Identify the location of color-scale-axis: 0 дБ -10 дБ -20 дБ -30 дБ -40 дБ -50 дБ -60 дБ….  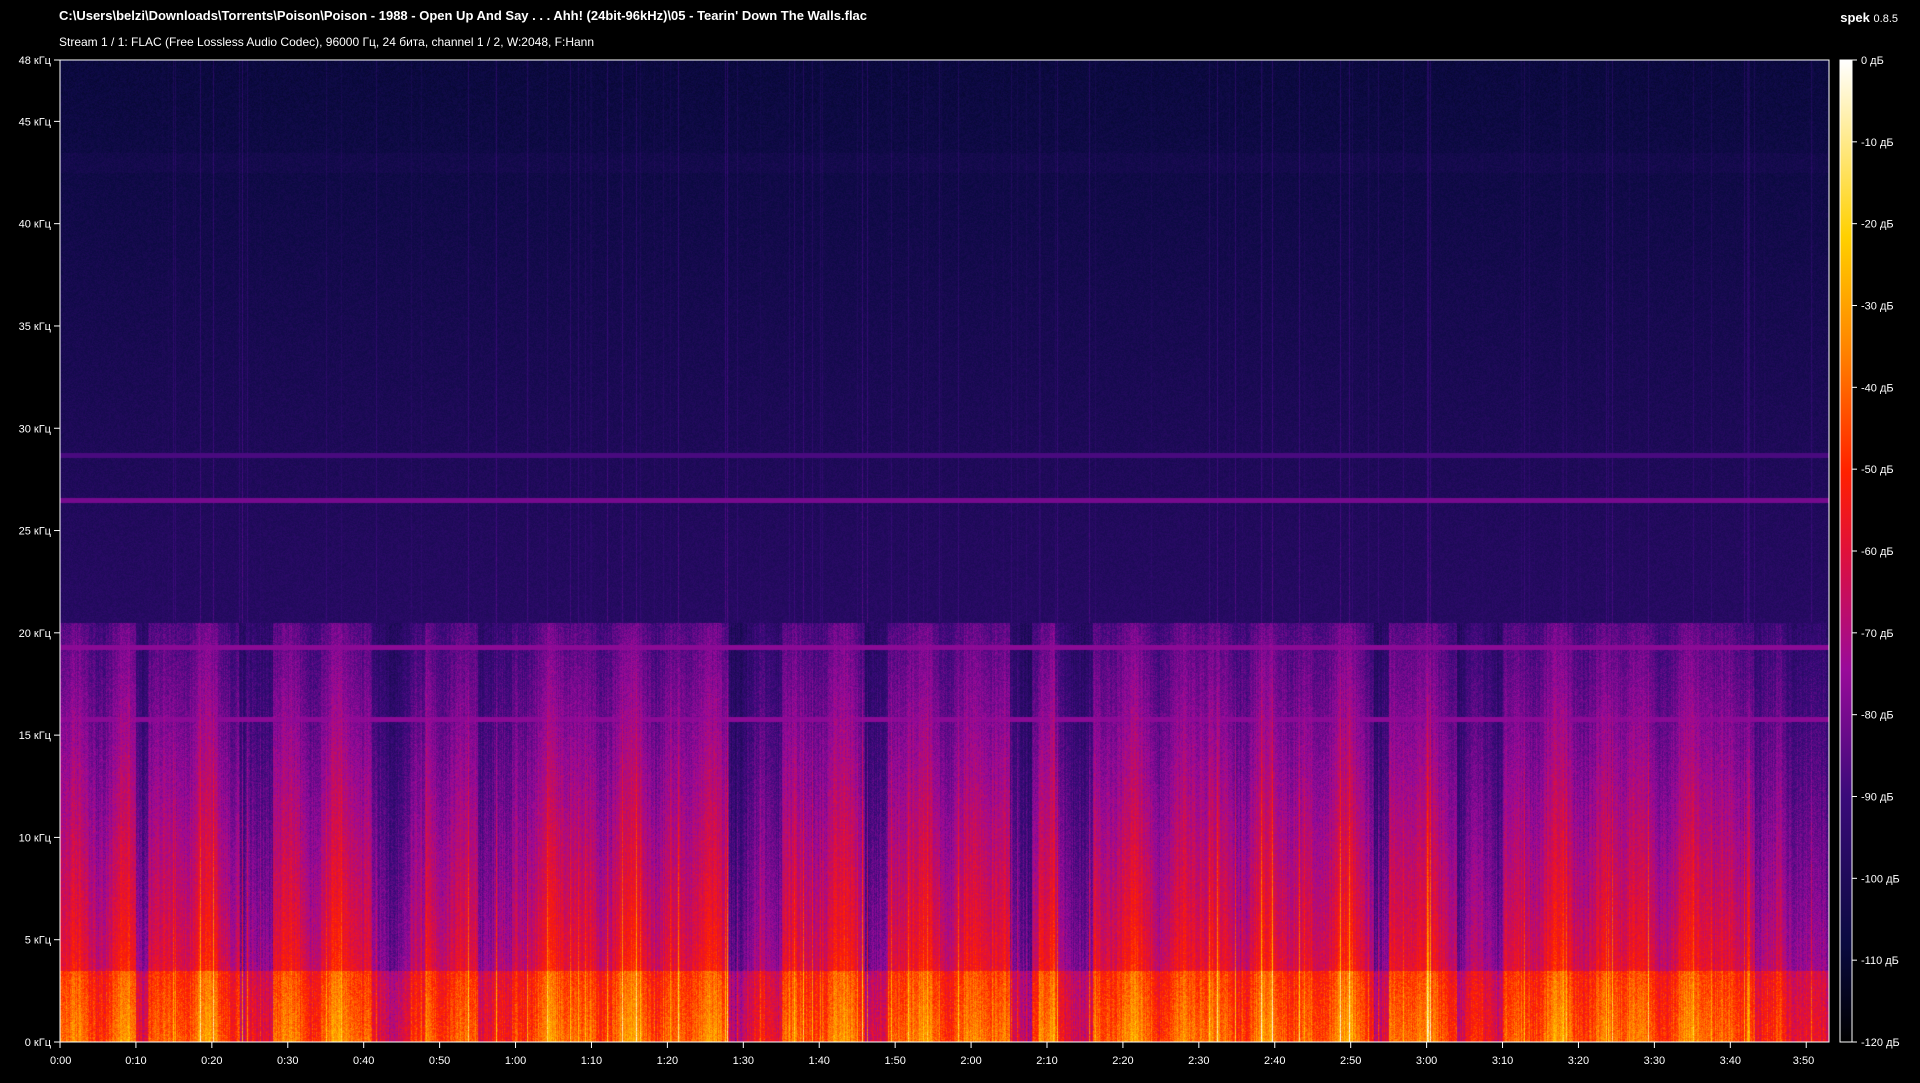
(1876, 552).